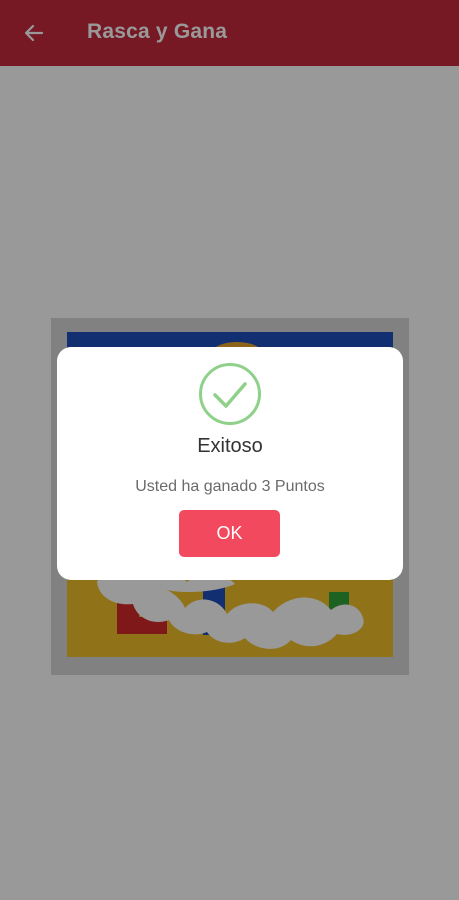 Image resolution: width=459 pixels, height=900 pixels. I want to click on dialog-message: Usted ha ganado 3 Puntos, so click(230, 486).